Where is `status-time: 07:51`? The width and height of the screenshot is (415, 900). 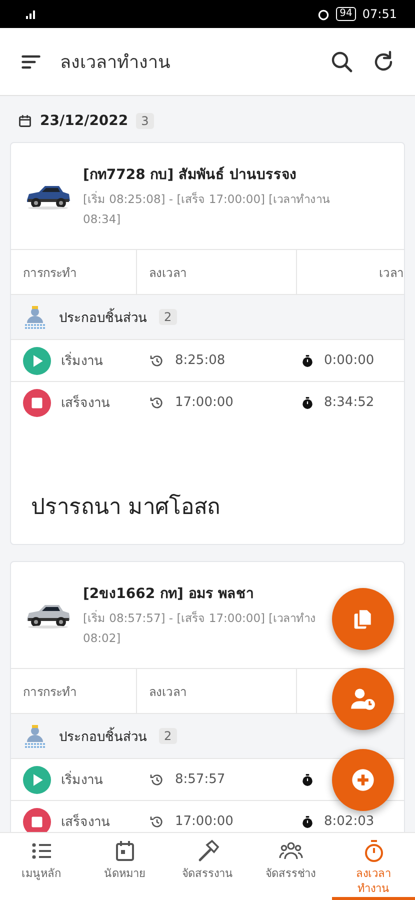 status-time: 07:51 is located at coordinates (379, 14).